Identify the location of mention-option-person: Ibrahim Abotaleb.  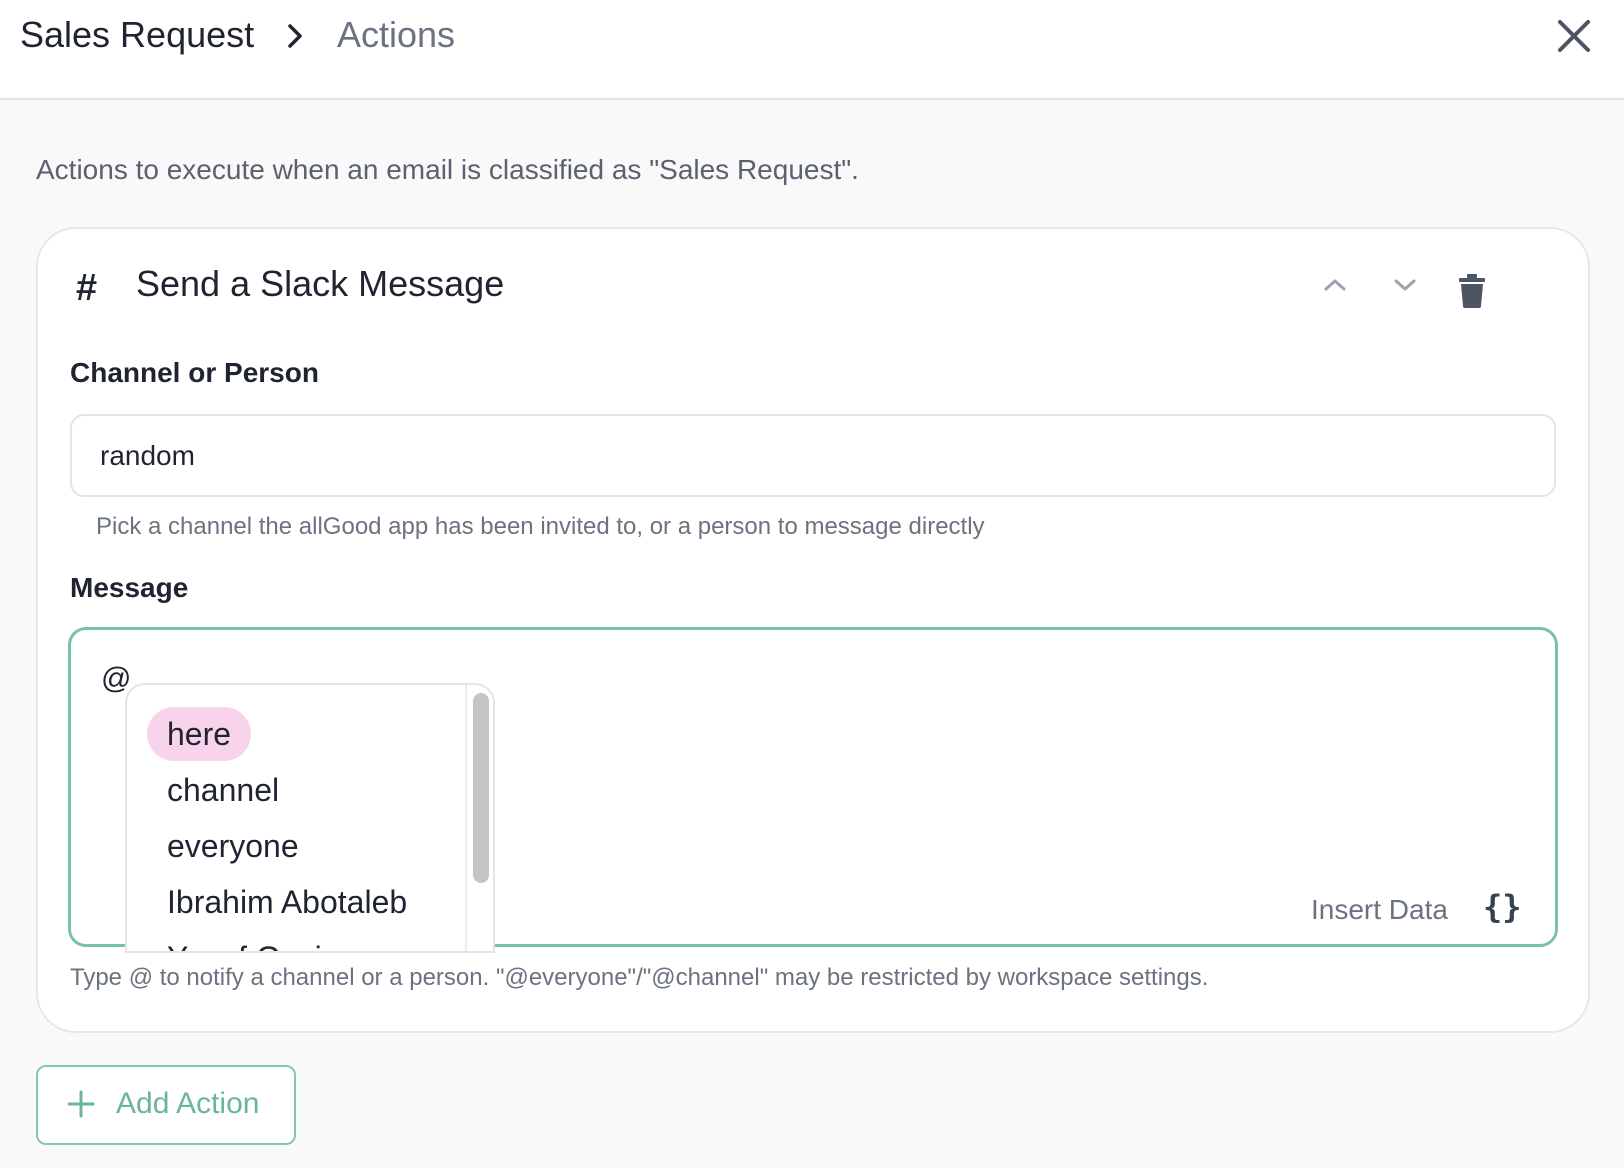
(287, 902).